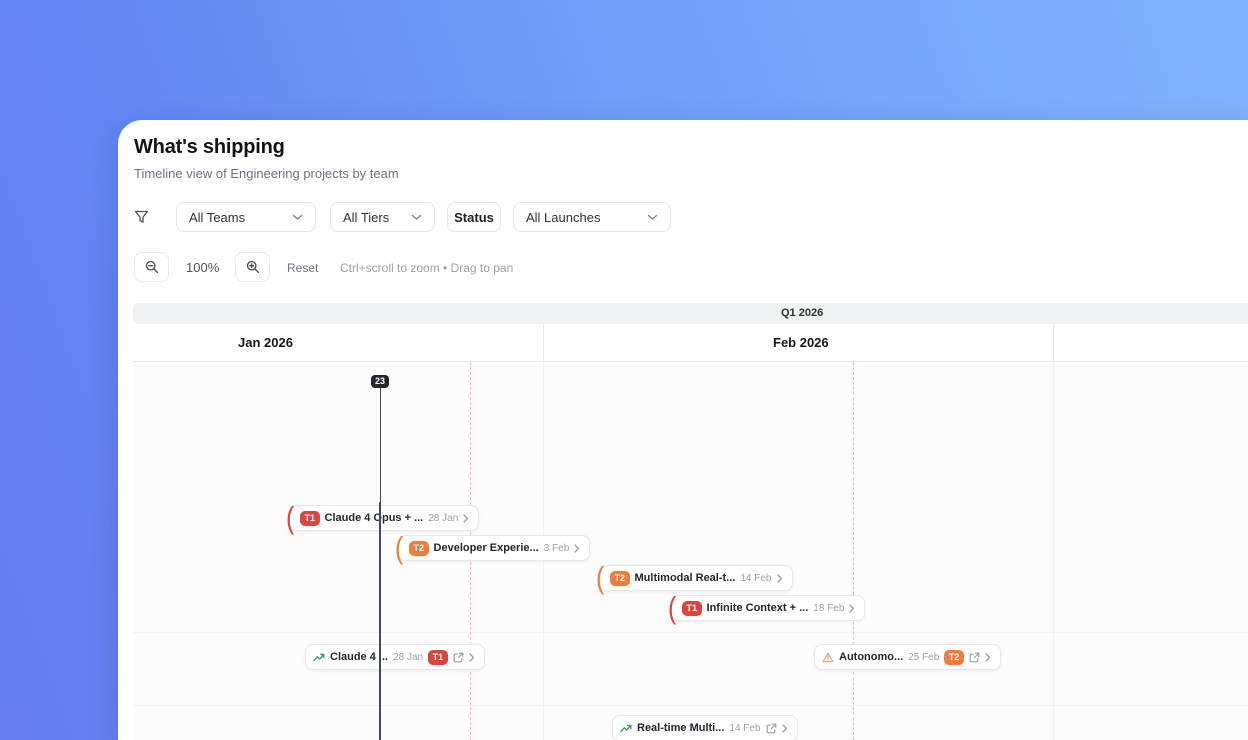 The height and width of the screenshot is (740, 1248). I want to click on month-label-feb: Feb 2026, so click(801, 342).